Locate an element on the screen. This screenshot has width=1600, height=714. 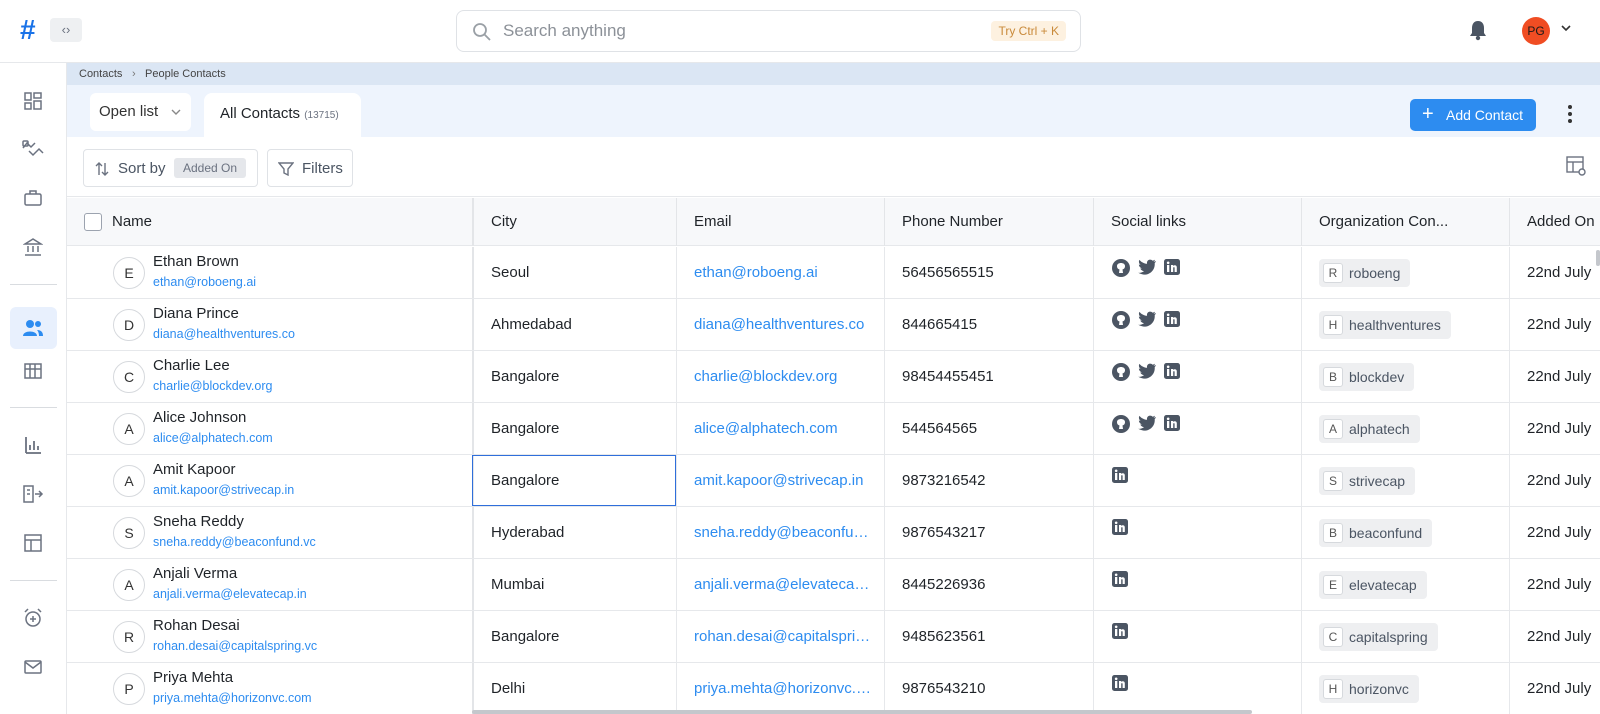
organization-cell: Hhorizonvc is located at coordinates (1405, 688).